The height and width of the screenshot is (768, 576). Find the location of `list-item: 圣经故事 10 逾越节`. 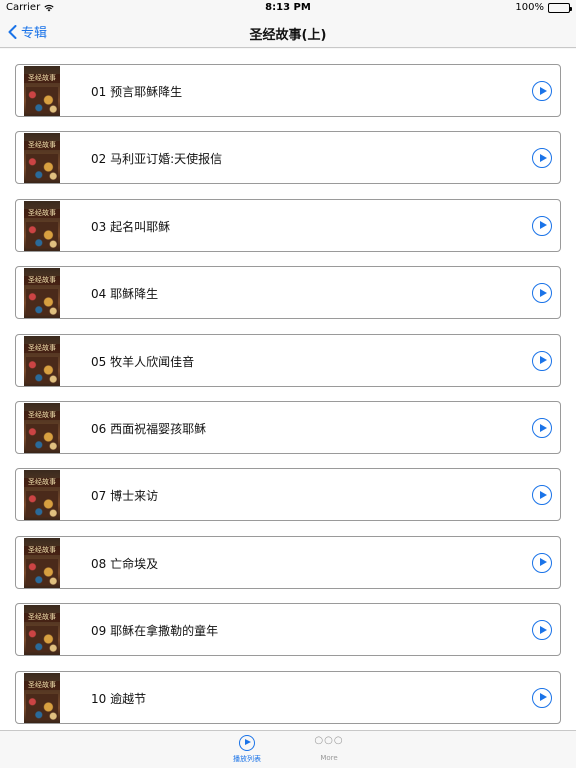

list-item: 圣经故事 10 逾越节 is located at coordinates (288, 697).